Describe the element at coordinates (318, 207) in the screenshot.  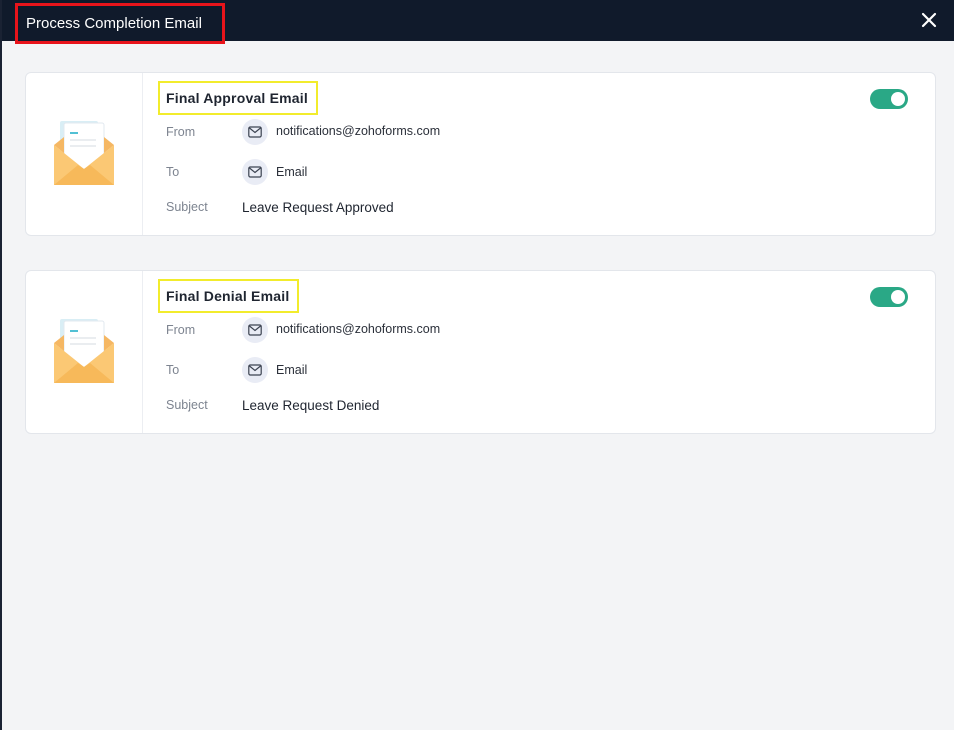
I see `subject-value: Leave Request Approved` at that location.